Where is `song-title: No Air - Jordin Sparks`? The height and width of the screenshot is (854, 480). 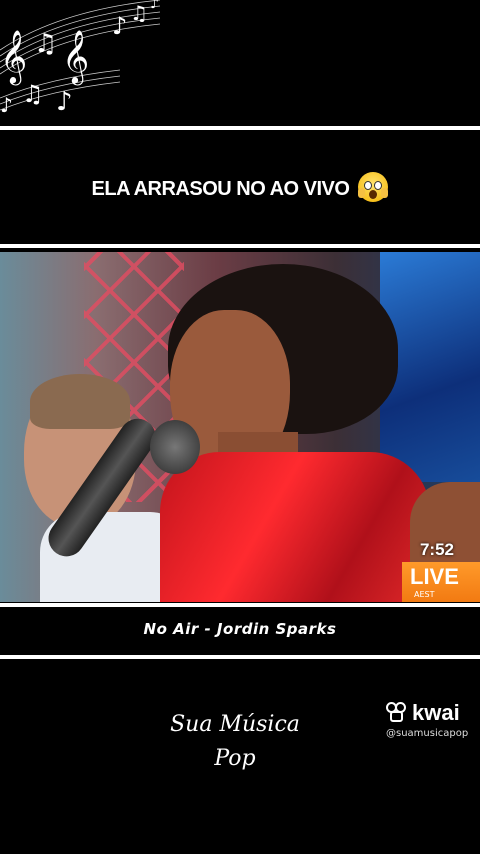
song-title: No Air - Jordin Sparks is located at coordinates (240, 629).